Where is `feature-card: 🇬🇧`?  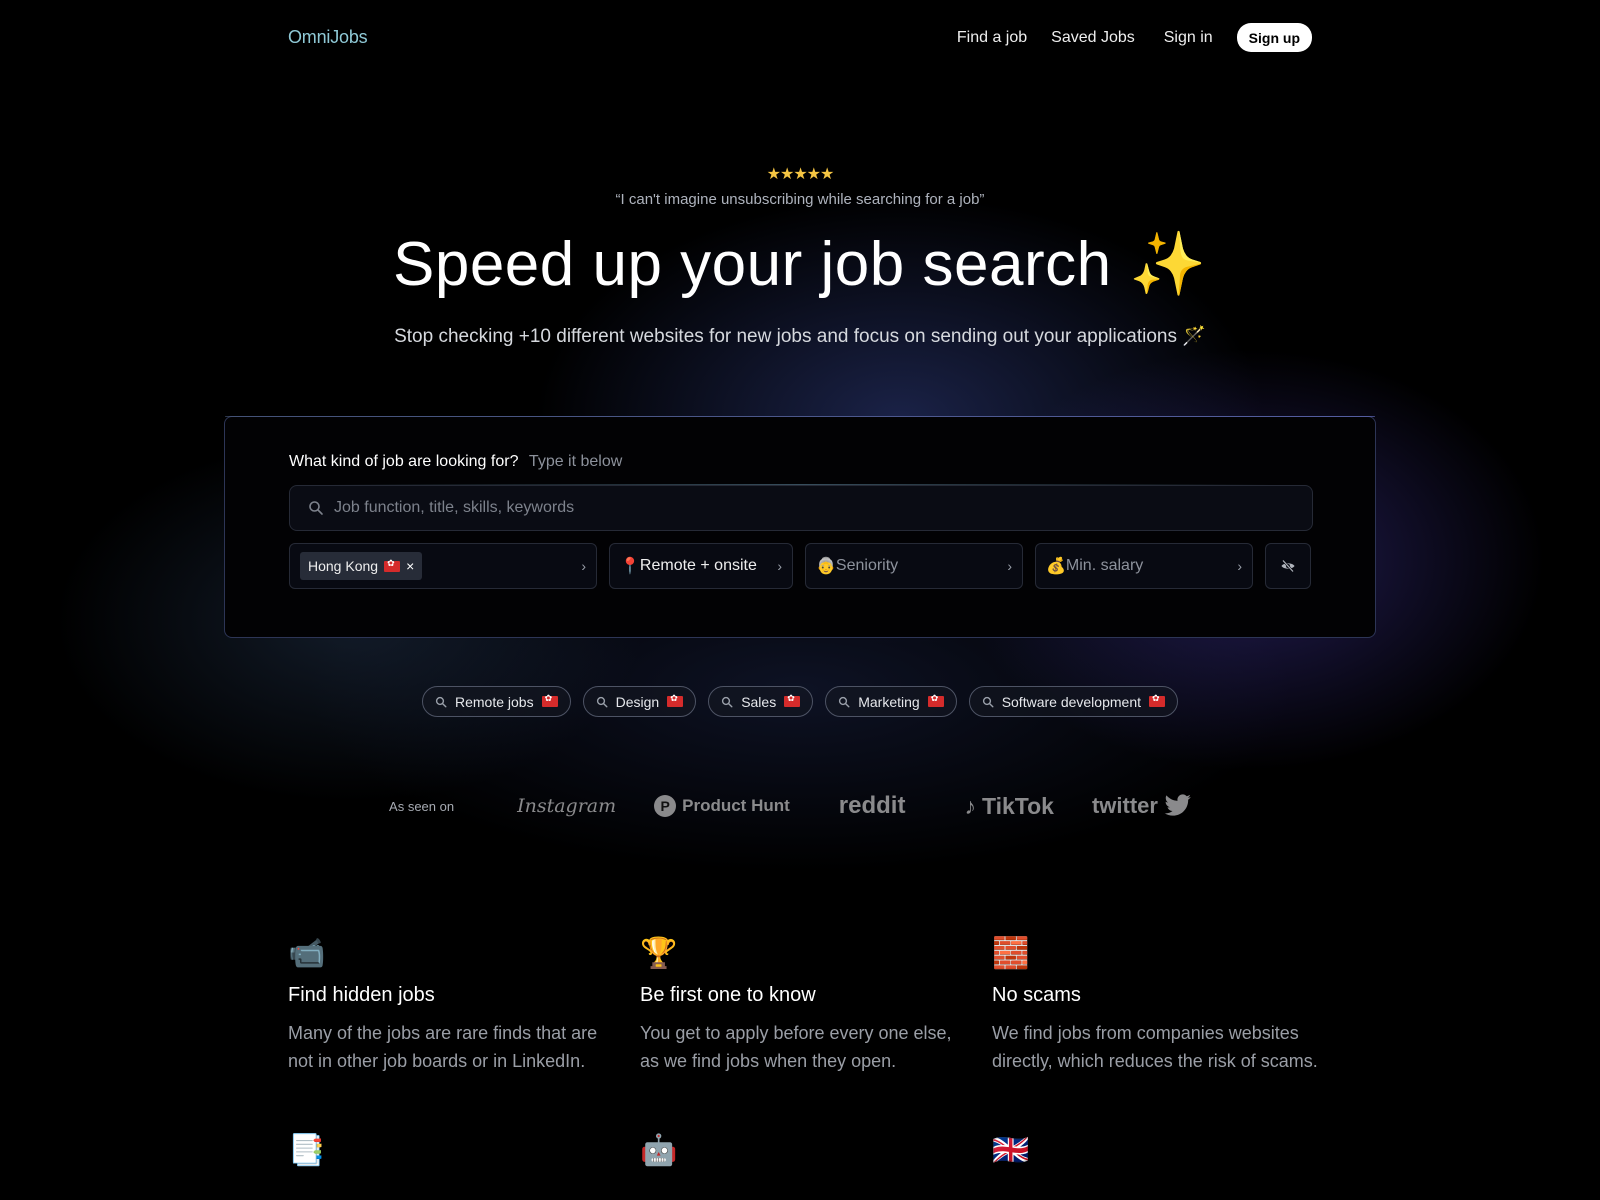 feature-card: 🇬🇧 is located at coordinates (1152, 1151).